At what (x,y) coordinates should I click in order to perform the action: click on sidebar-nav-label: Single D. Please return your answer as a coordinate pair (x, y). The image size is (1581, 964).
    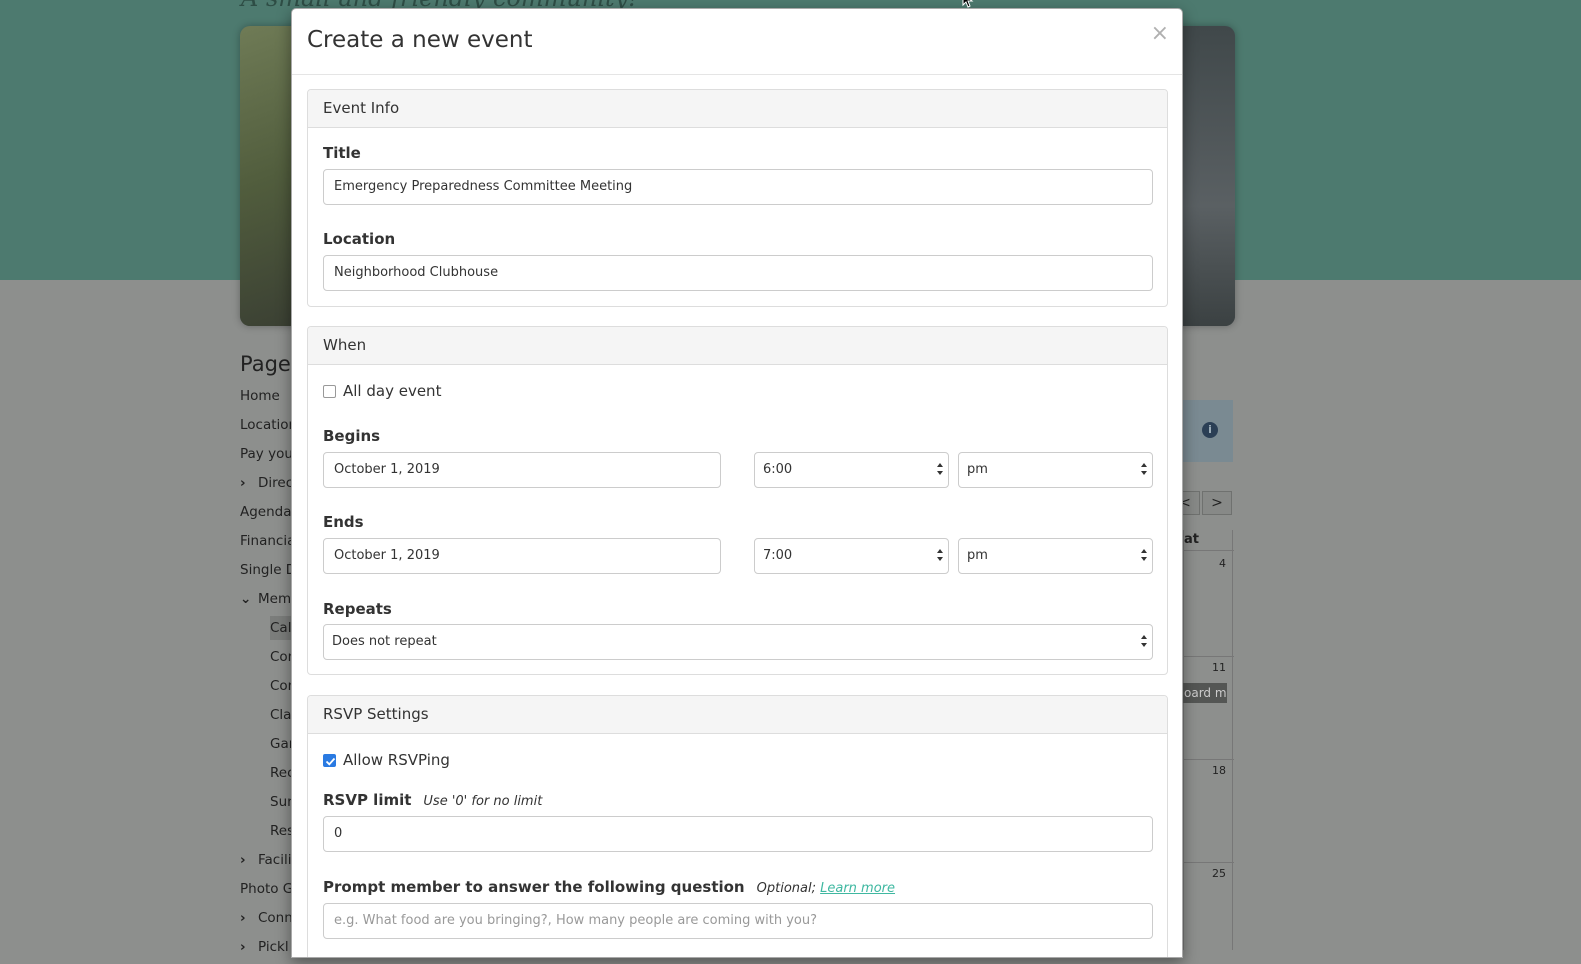
    Looking at the image, I should click on (268, 570).